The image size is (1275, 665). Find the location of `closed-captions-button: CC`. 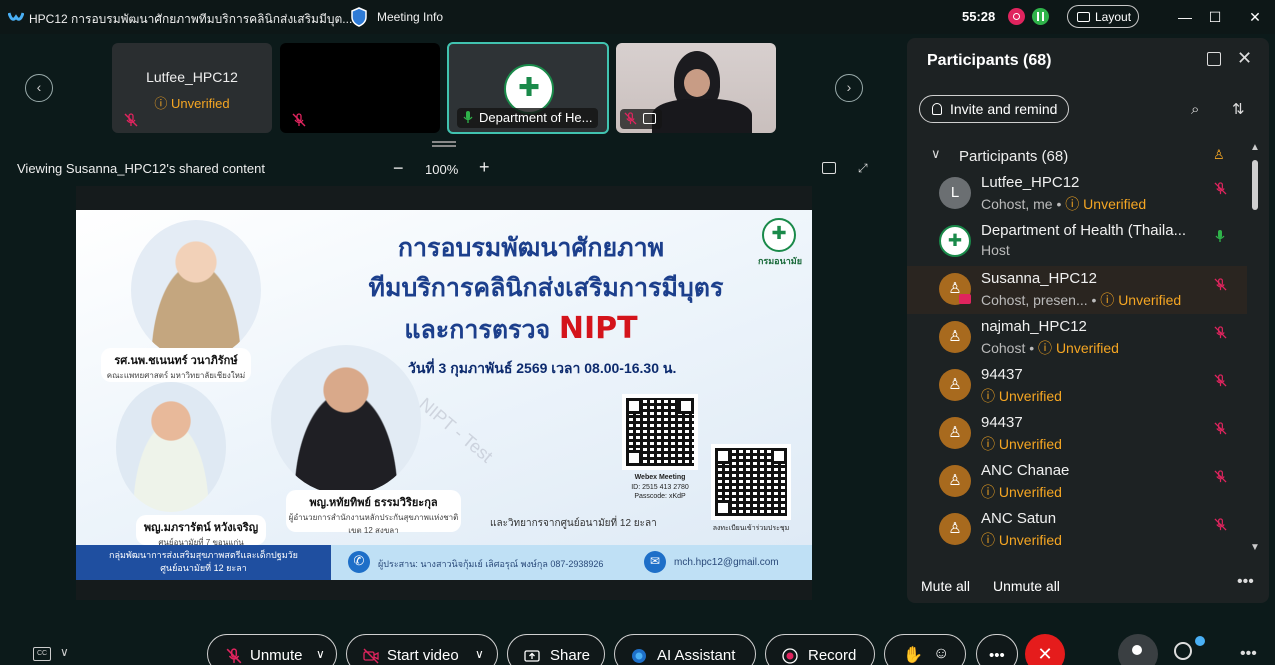

closed-captions-button: CC is located at coordinates (42, 654).